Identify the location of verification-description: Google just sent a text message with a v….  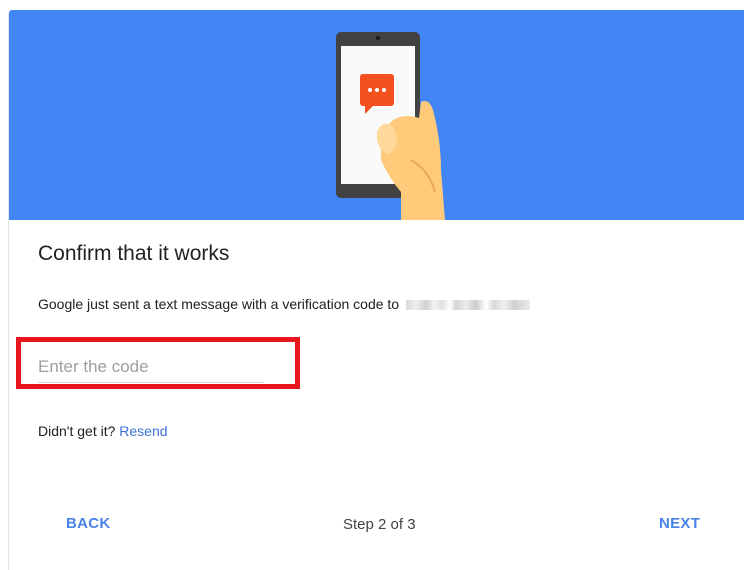
(284, 304).